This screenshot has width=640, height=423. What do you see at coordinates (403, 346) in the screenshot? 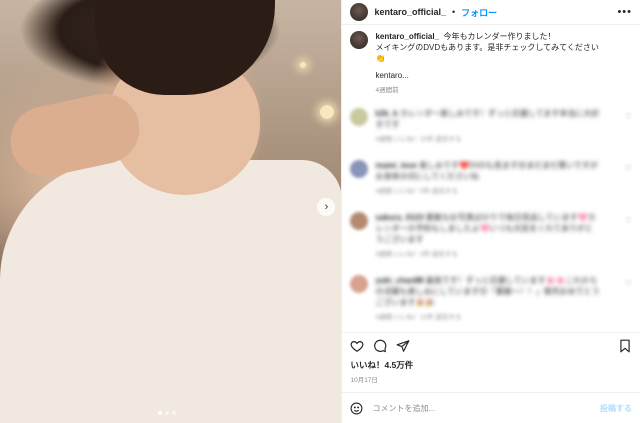
I see `paper-plane-icon` at bounding box center [403, 346].